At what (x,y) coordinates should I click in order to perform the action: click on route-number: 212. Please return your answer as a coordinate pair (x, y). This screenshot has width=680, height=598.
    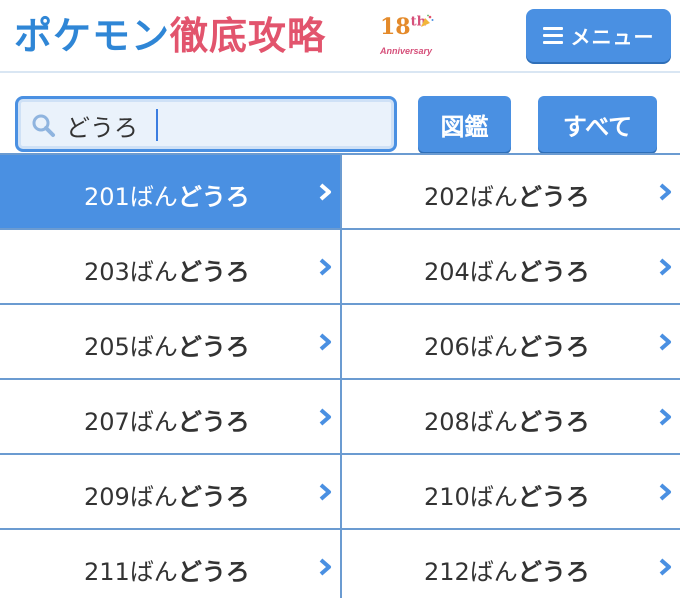
    Looking at the image, I should click on (447, 572).